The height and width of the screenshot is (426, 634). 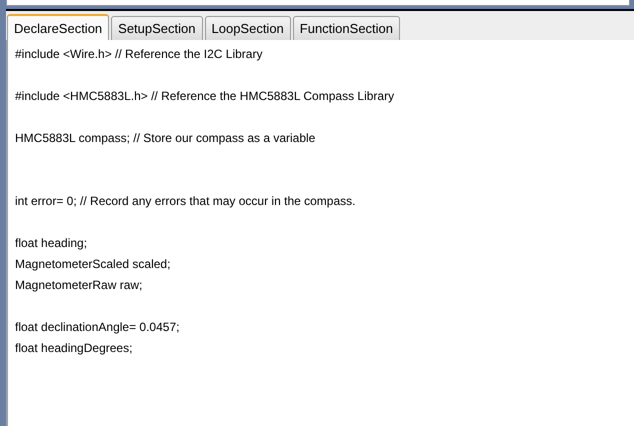 What do you see at coordinates (139, 54) in the screenshot?
I see `code-line: #include <Wire.h> // Reference the I2C Library` at bounding box center [139, 54].